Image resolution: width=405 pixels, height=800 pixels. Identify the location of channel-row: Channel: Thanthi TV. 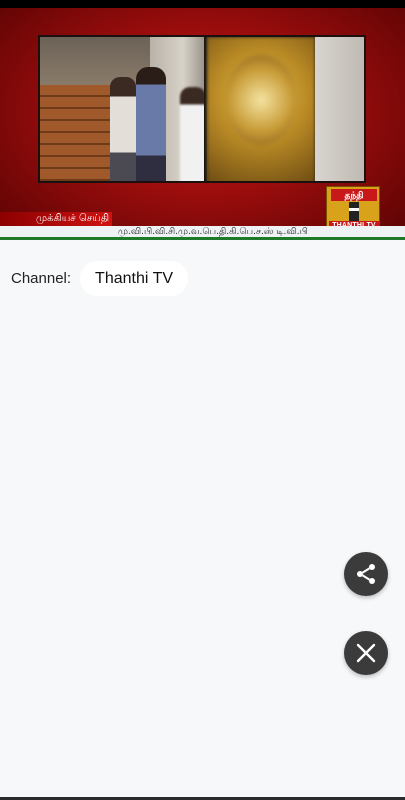
(100, 278).